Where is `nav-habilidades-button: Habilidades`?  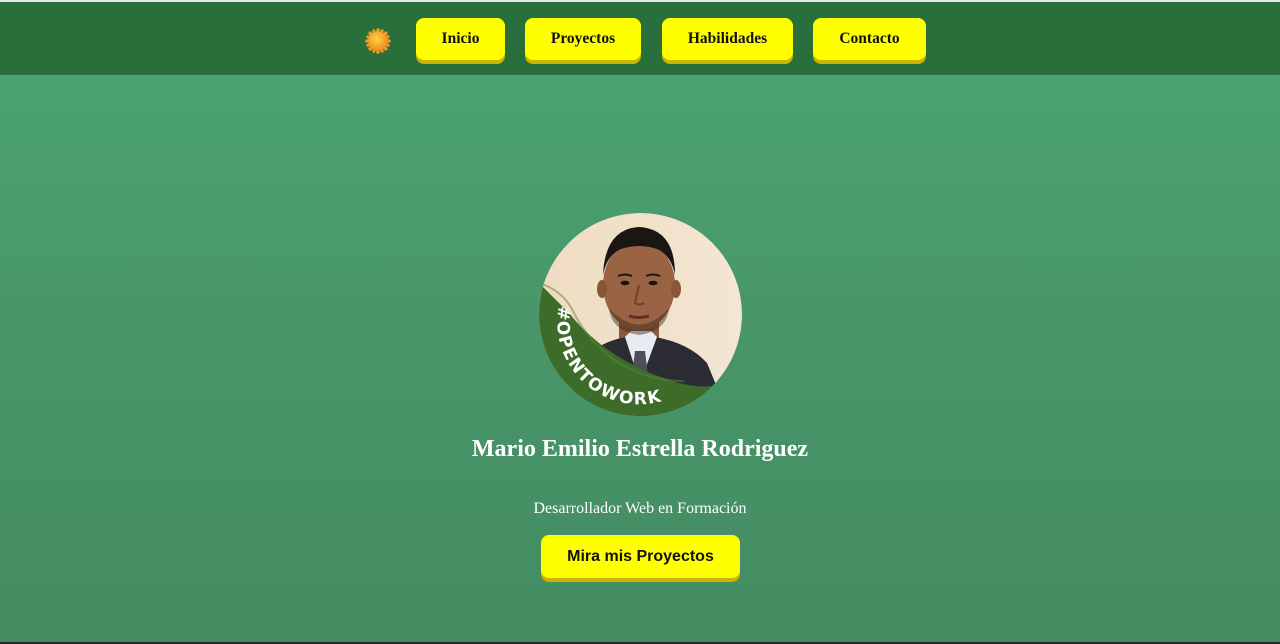
nav-habilidades-button: Habilidades is located at coordinates (727, 39).